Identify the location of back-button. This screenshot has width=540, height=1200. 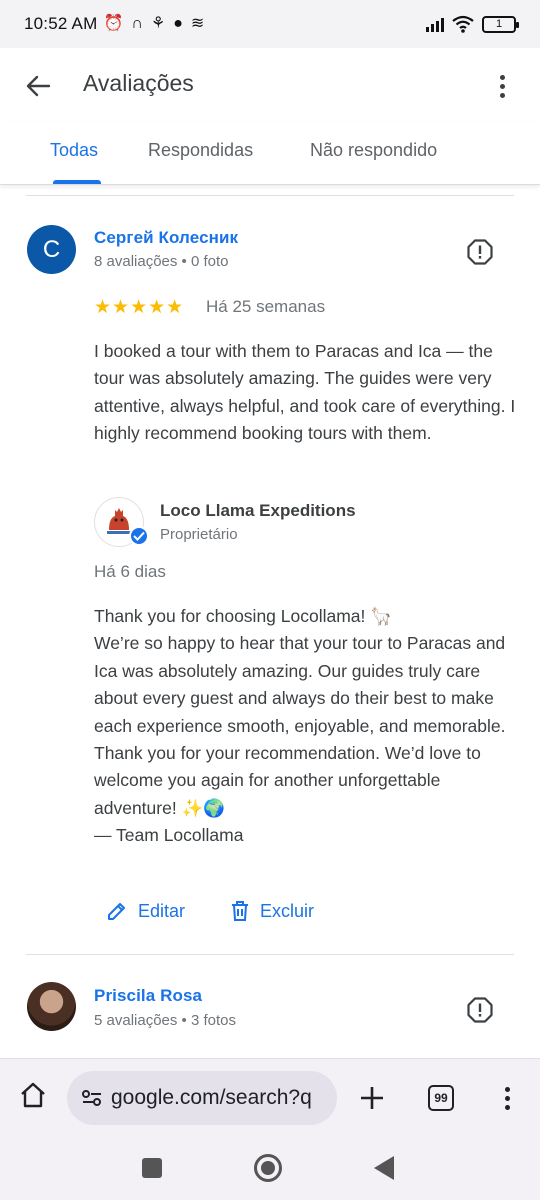
(38, 86).